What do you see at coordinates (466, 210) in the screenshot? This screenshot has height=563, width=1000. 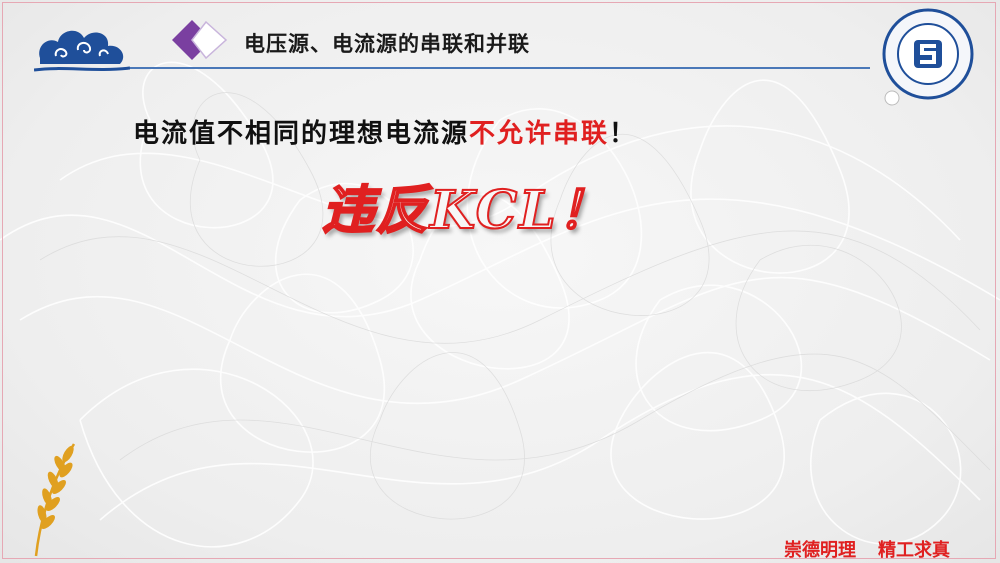 I see `kcl-violation-callout: 违反KCL！` at bounding box center [466, 210].